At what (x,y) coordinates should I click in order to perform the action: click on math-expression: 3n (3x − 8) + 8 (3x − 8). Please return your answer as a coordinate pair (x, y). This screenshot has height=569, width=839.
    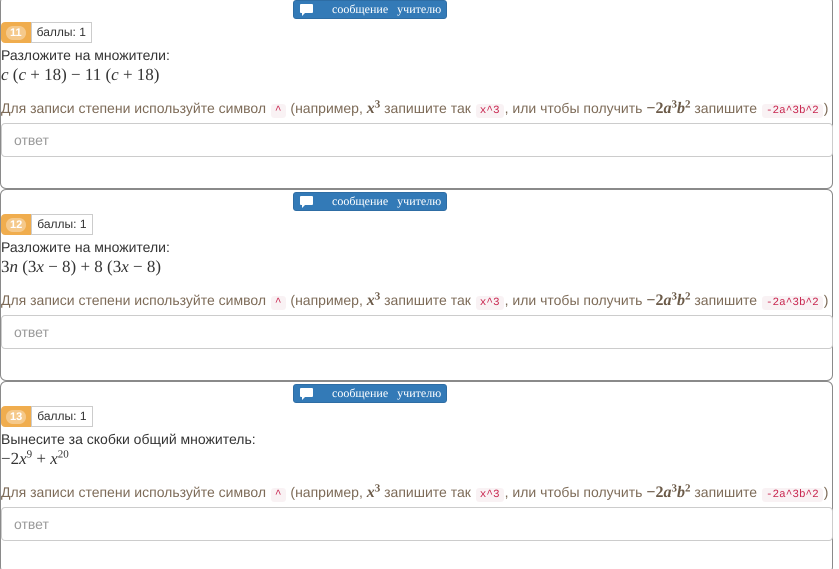
    Looking at the image, I should click on (81, 267).